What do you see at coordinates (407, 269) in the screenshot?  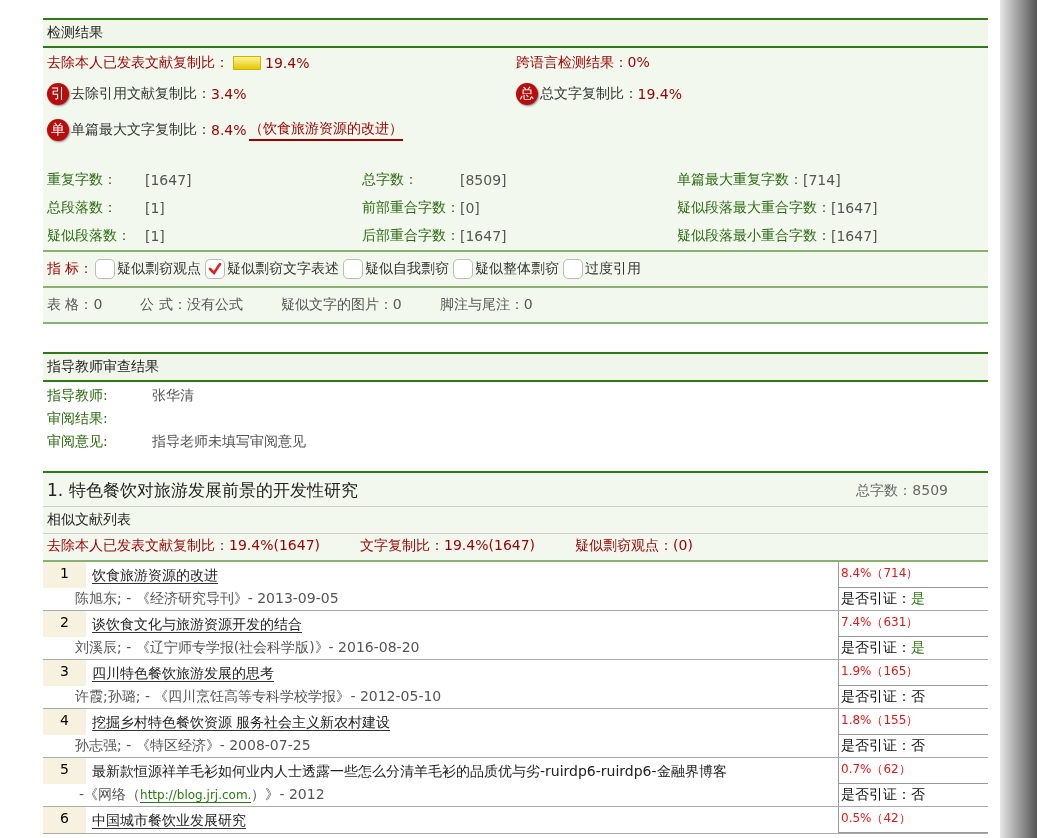 I see `checkbox-label: 疑似自我剽窃` at bounding box center [407, 269].